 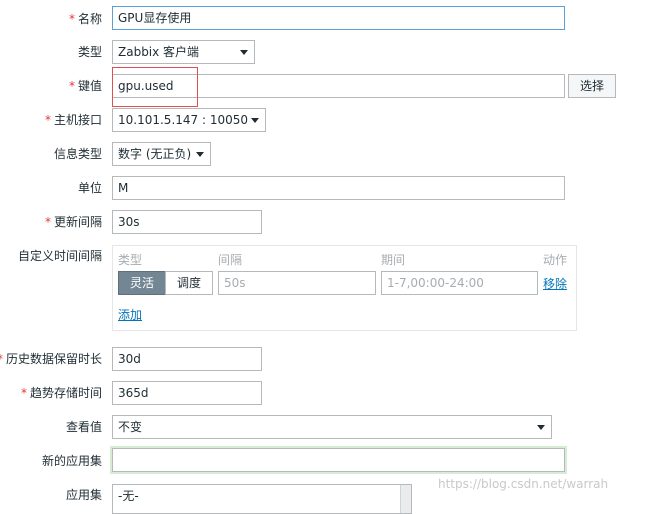 I want to click on new-application-input-wrapper, so click(x=338, y=460).